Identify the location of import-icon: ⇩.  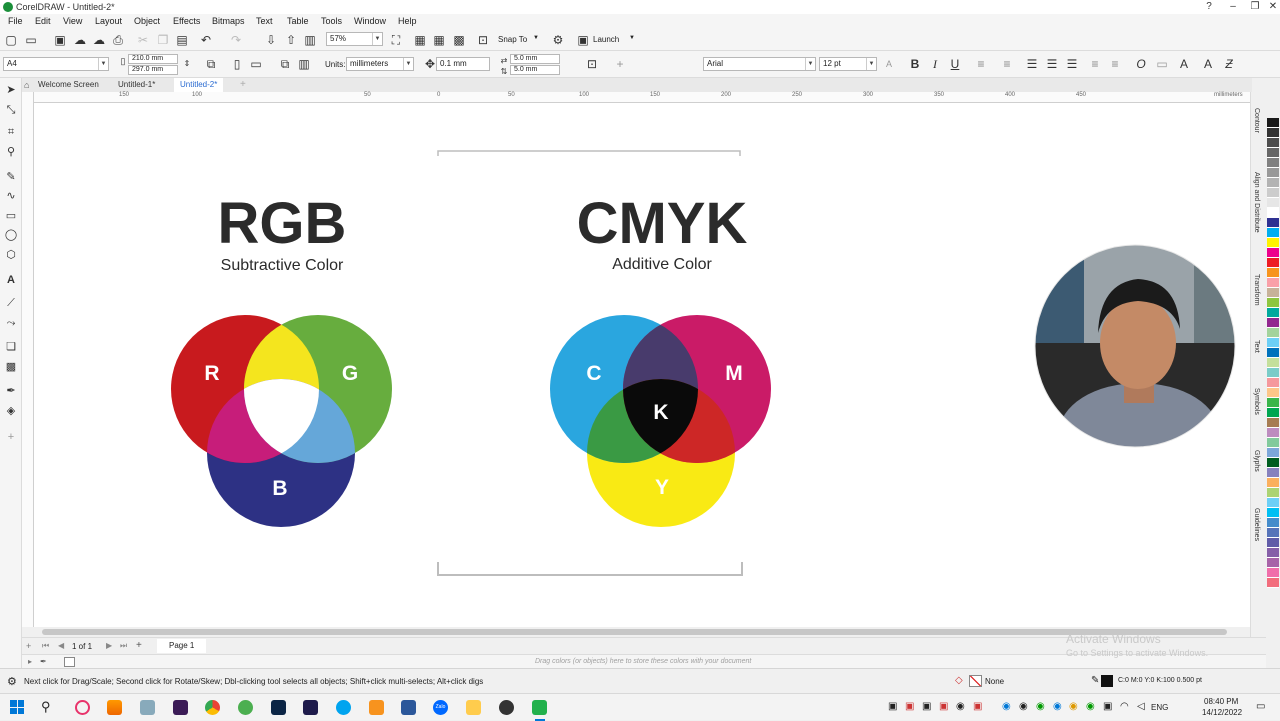
(271, 40).